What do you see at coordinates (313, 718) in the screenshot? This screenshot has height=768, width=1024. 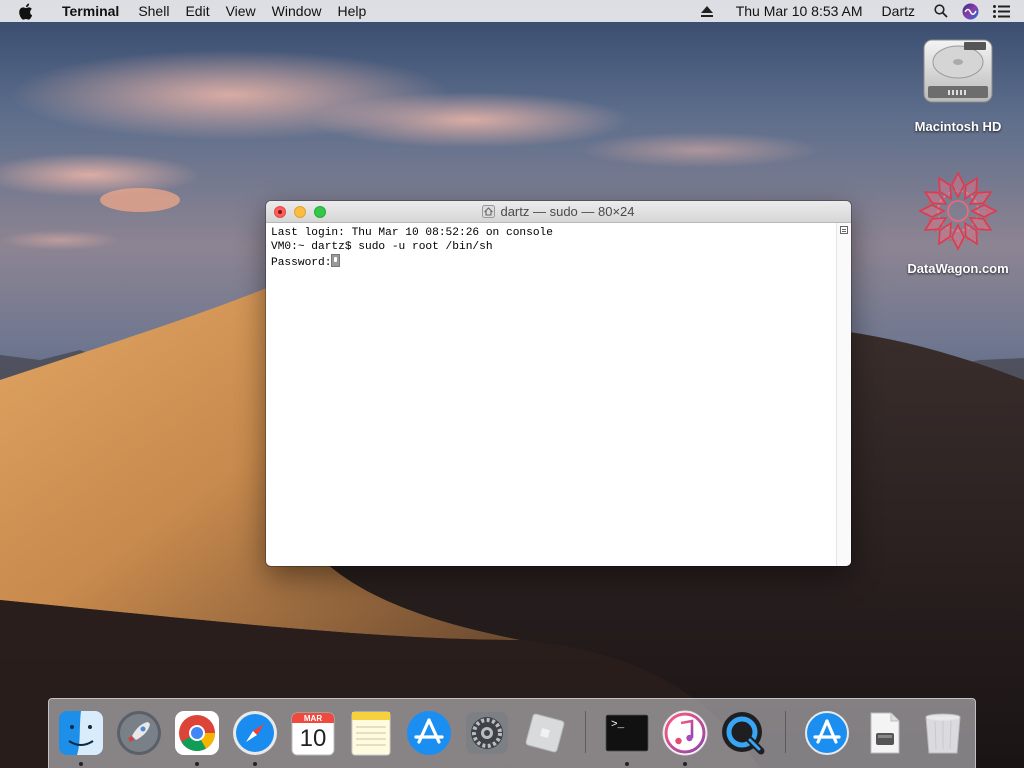 I see `calendar-month: MAR` at bounding box center [313, 718].